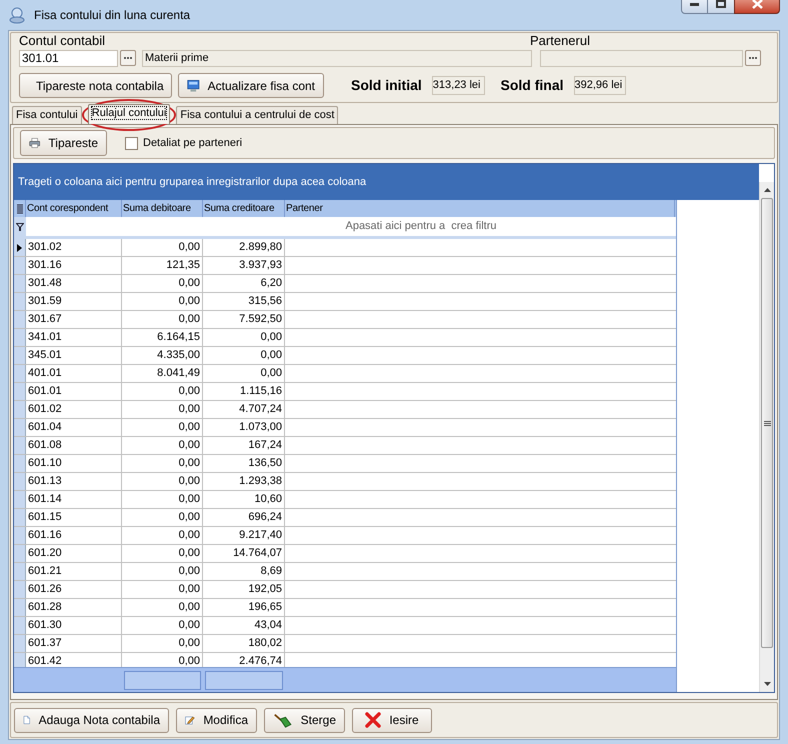 This screenshot has width=788, height=744. I want to click on column-header: Cont corespondent, so click(74, 208).